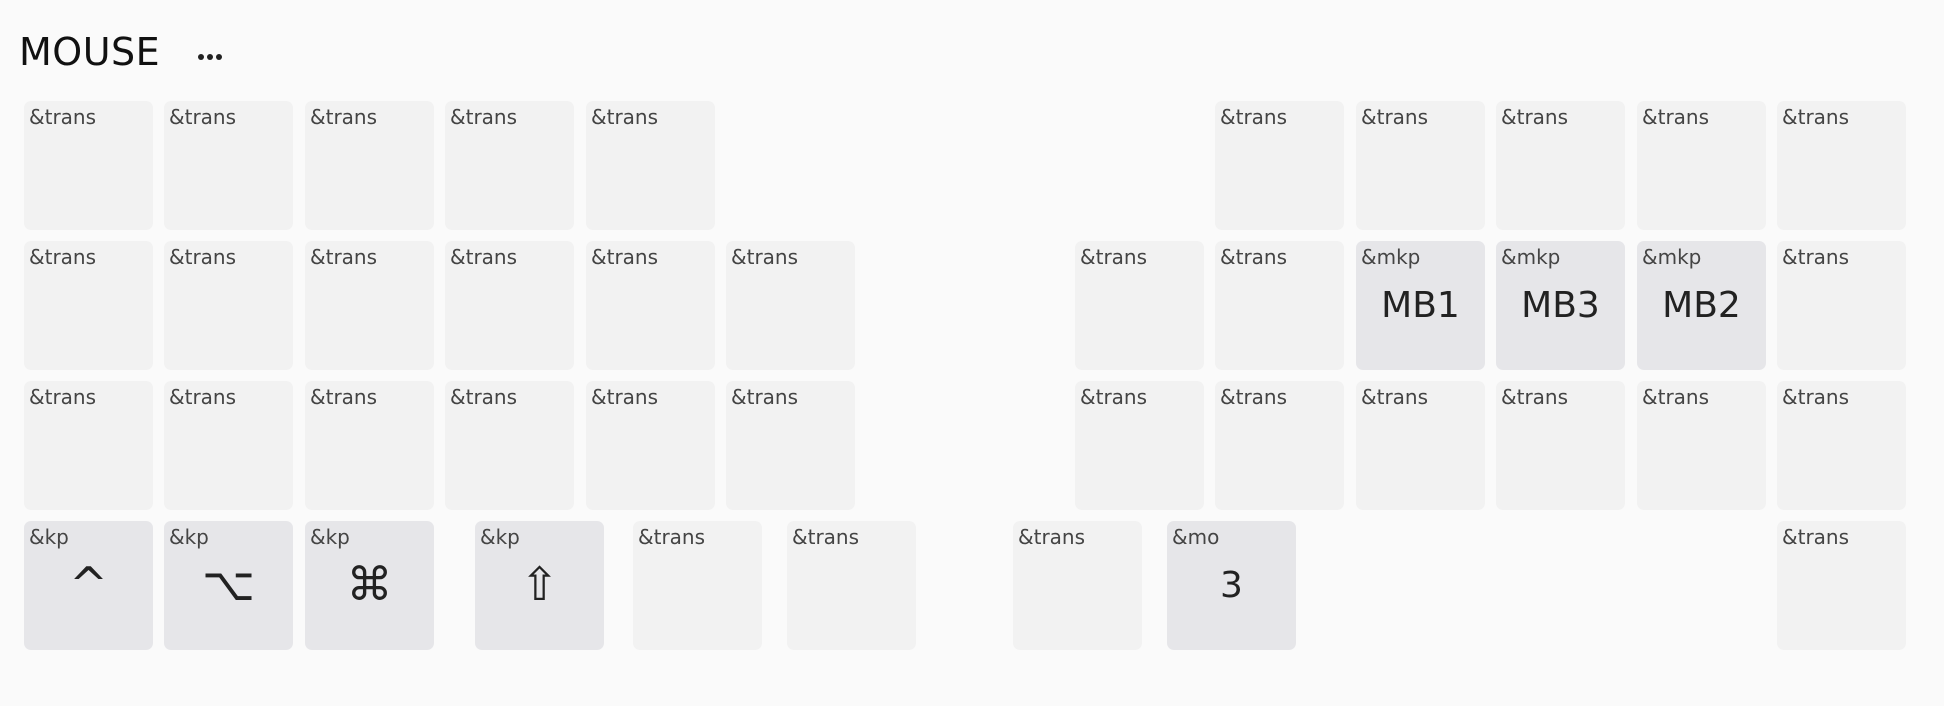  I want to click on key-binding: &mo, so click(1196, 537).